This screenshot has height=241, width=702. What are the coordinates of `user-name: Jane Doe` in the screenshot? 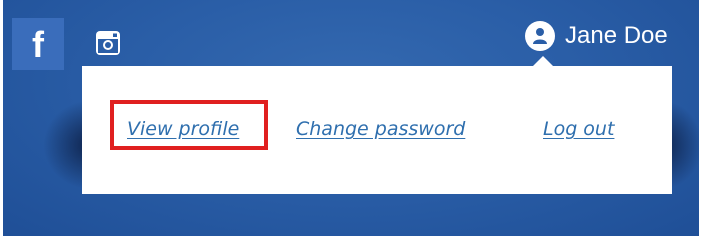 It's located at (616, 35).